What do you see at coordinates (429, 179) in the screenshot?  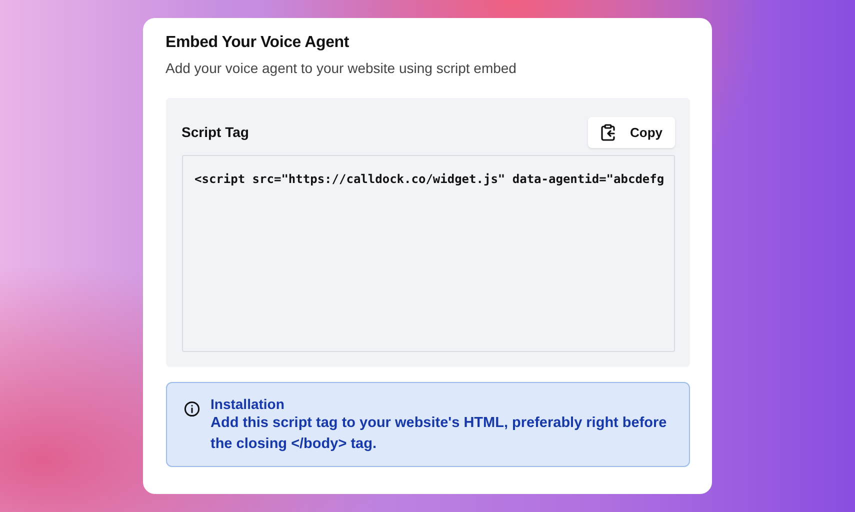 I see `code-text: <script src="https://calldock.co/widget.js" data-agentid="abcdefg` at bounding box center [429, 179].